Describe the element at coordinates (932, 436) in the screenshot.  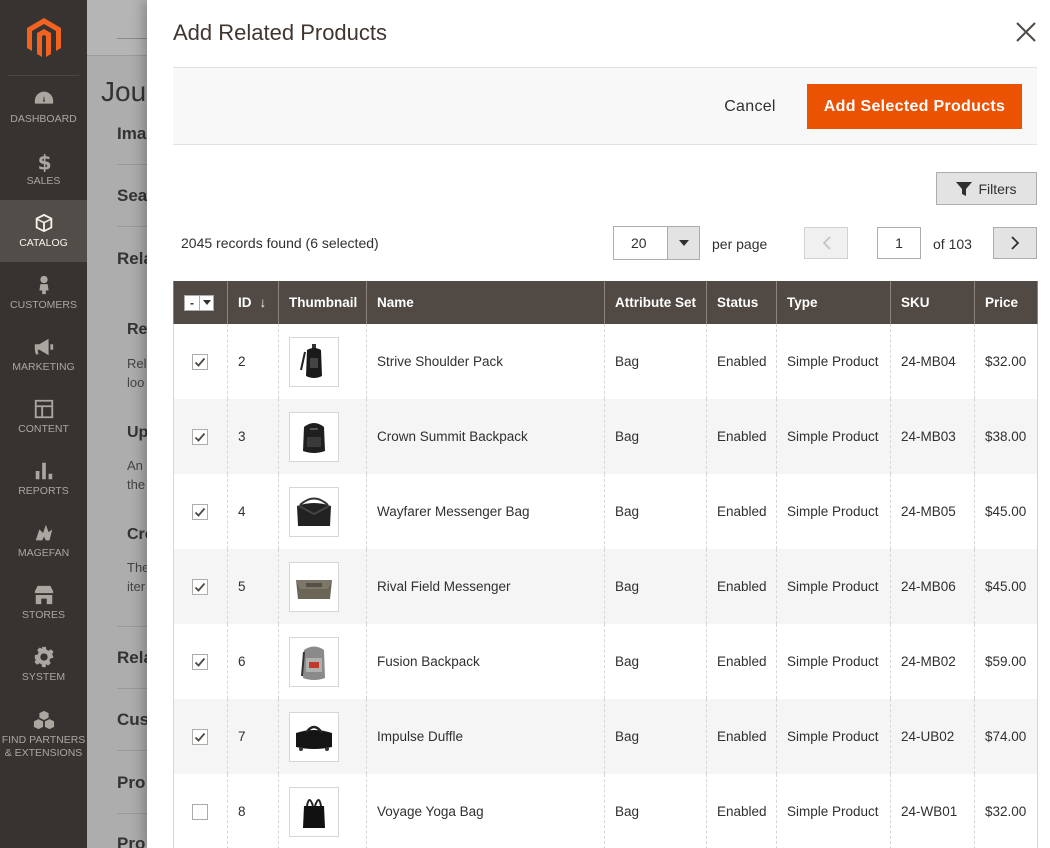
I see `cell-sku: 24-MB03` at that location.